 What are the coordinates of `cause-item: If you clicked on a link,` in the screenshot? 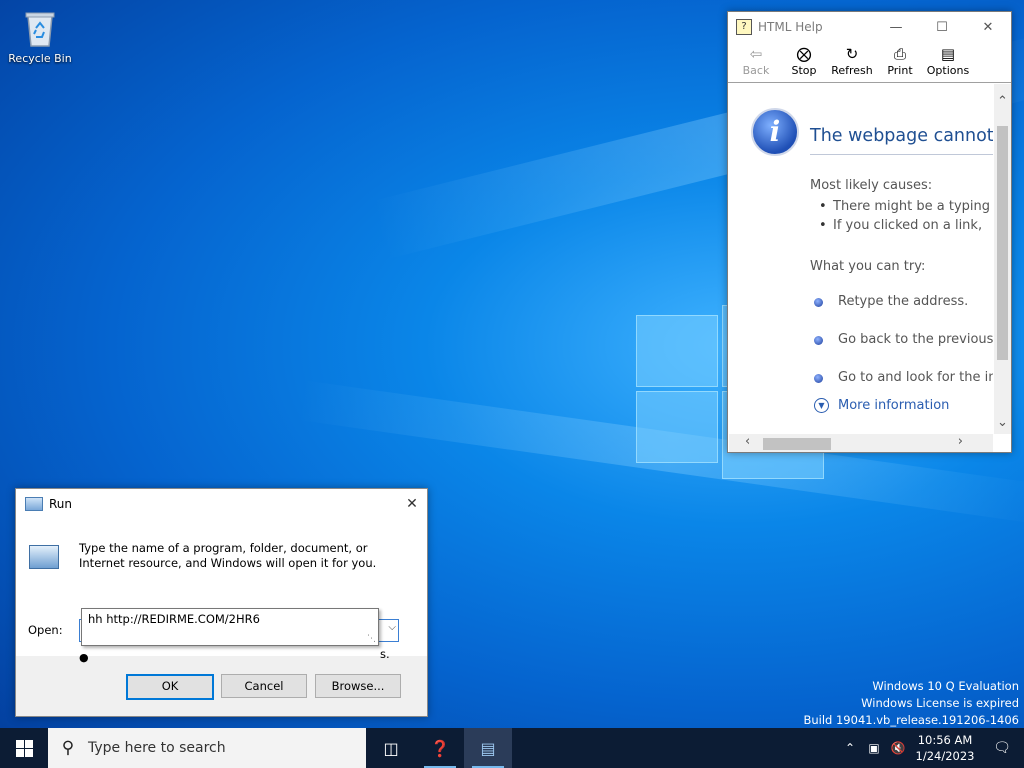 It's located at (900, 225).